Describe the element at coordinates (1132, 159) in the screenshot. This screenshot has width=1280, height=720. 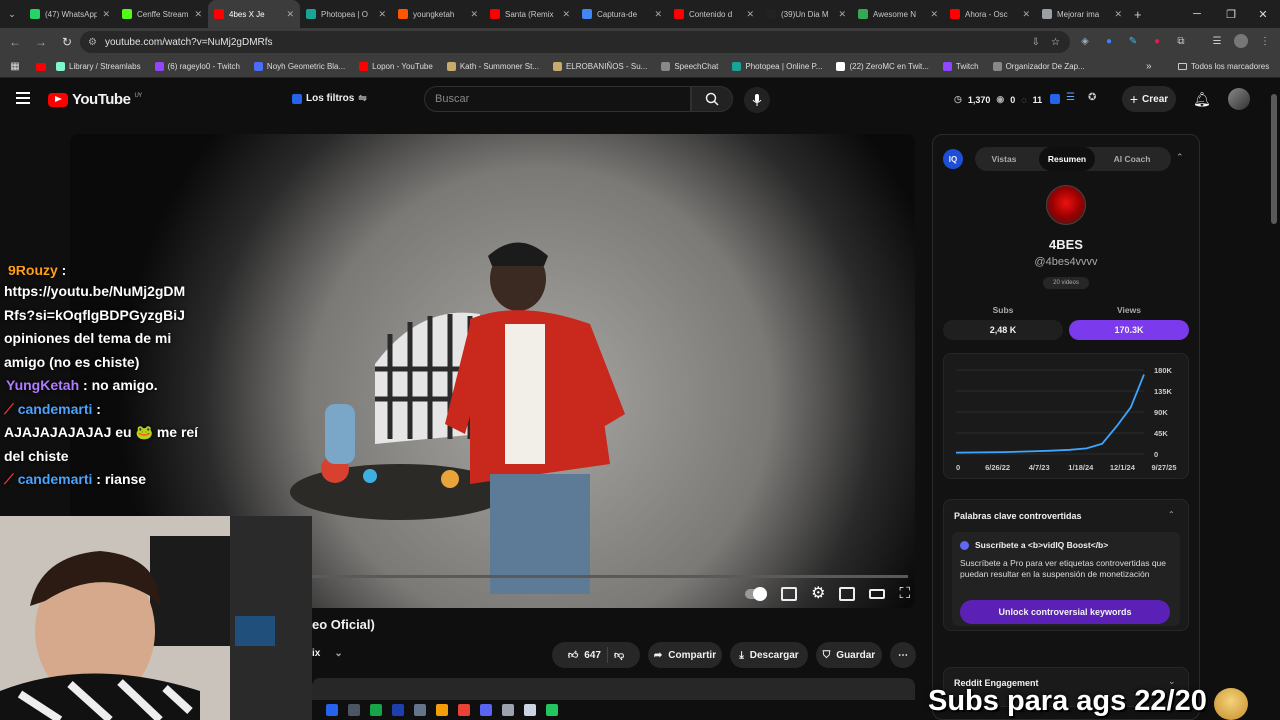
I see `tab-ai-coach: AI Coach` at that location.